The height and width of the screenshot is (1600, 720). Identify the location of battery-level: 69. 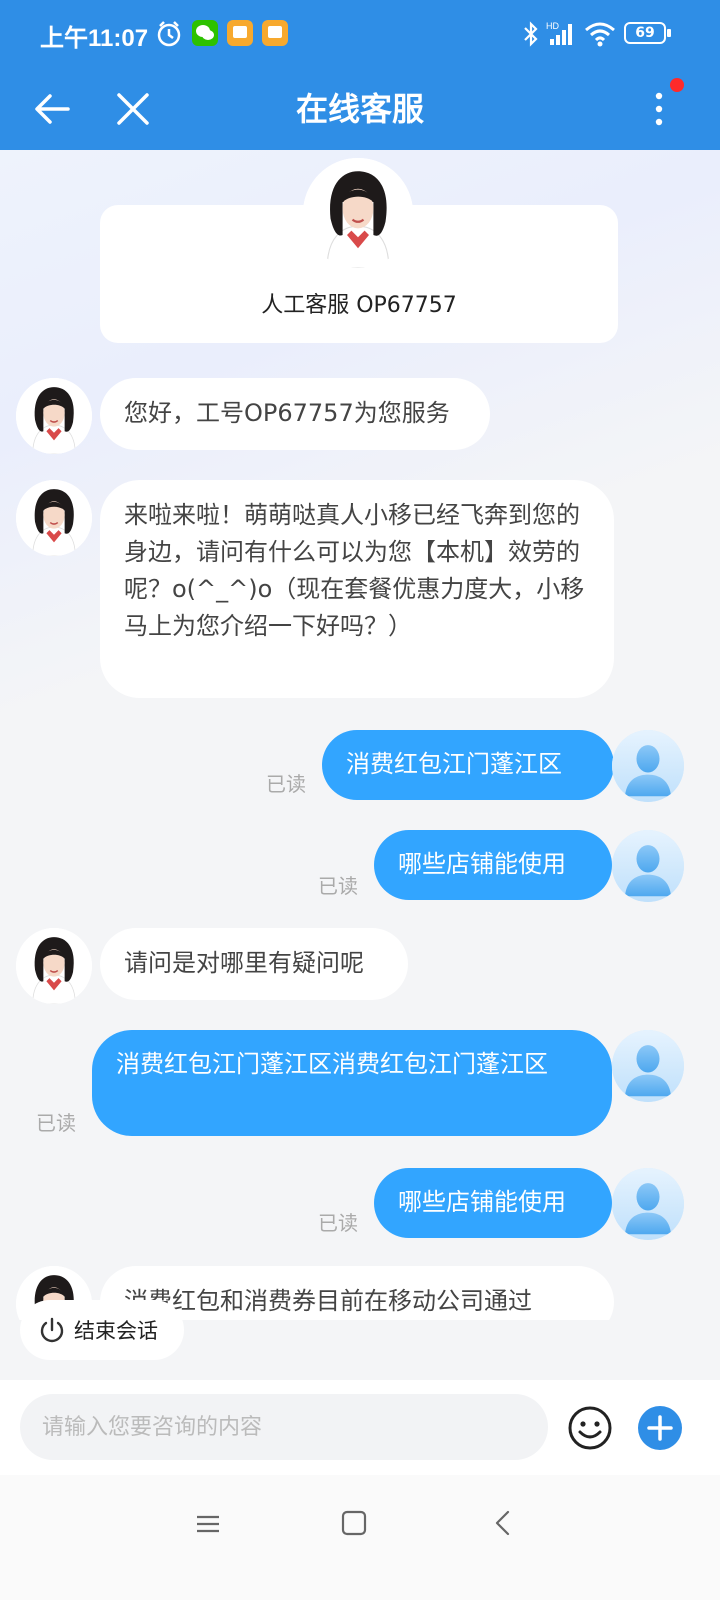
(645, 33).